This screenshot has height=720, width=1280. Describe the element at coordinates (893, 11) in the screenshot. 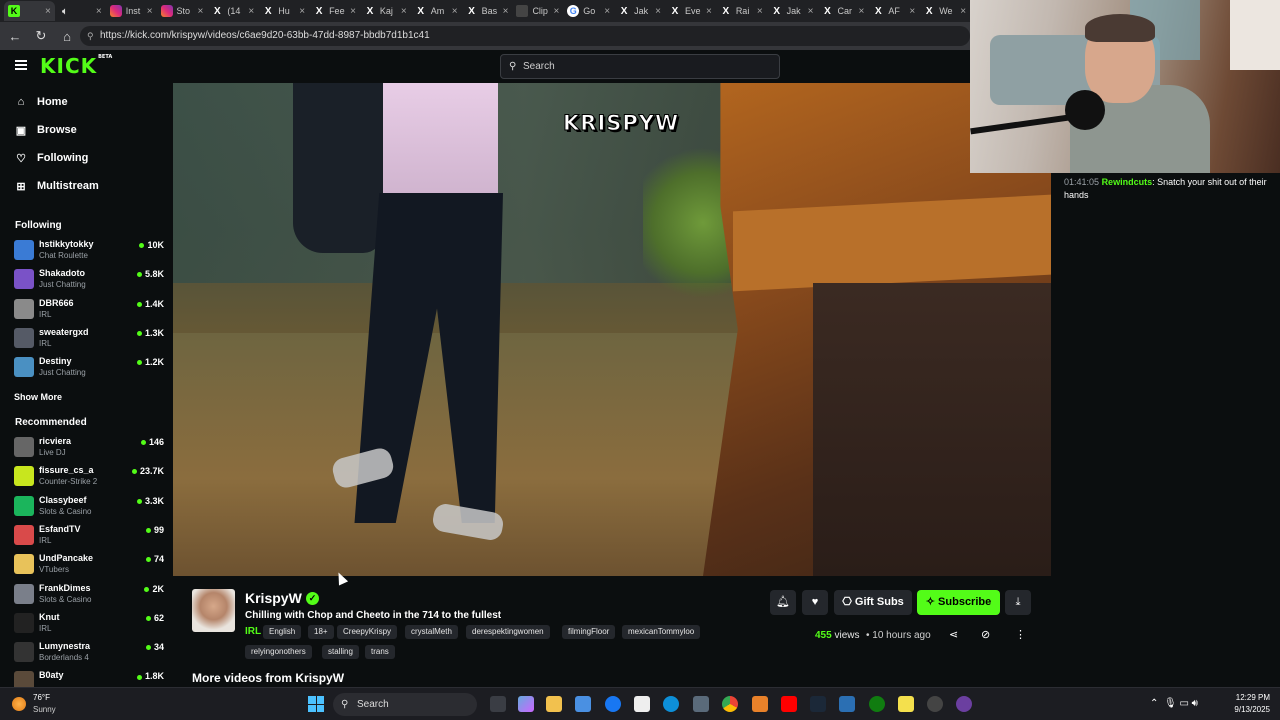

I see `browser-tab: X AF ×` at that location.